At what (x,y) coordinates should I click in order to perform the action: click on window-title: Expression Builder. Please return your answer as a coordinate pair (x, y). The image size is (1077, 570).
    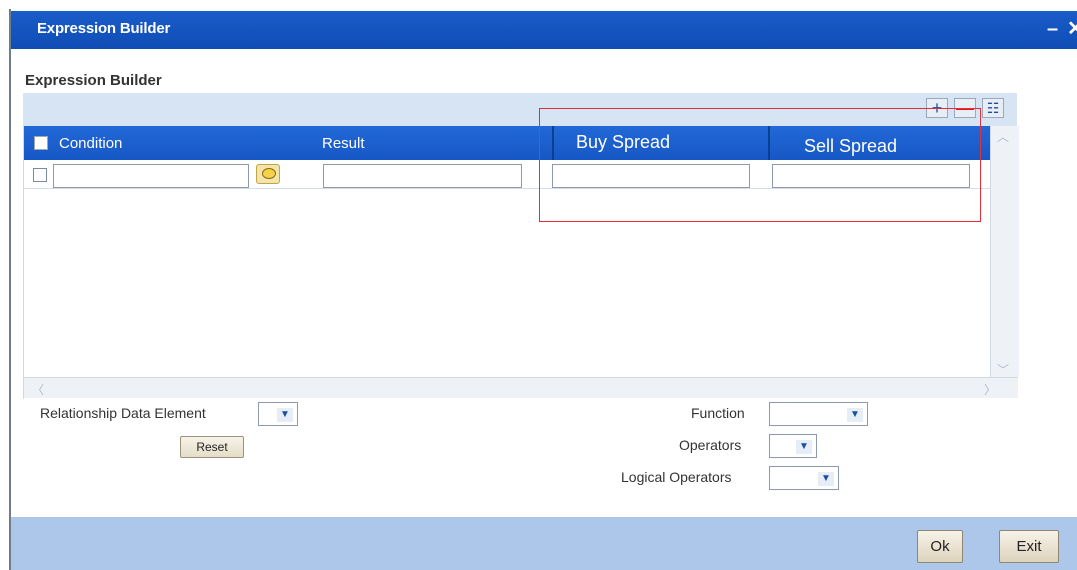
    Looking at the image, I should click on (104, 28).